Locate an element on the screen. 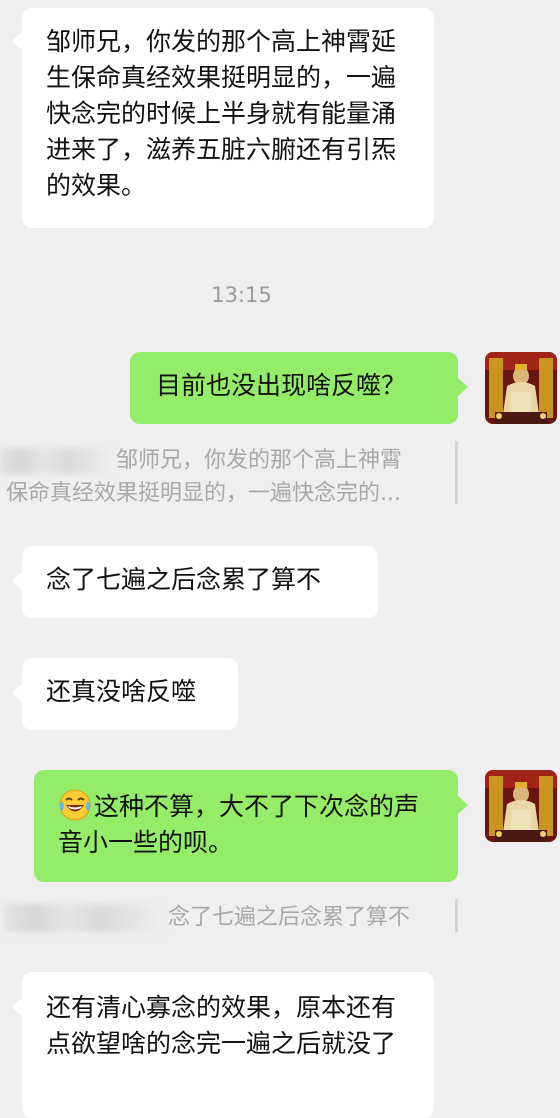 Image resolution: width=560 pixels, height=1118 pixels. message-bubble-incoming: 还有清心寡念的效果，原本还有点欲望啥的念完一遍之后就没了 is located at coordinates (228, 1045).